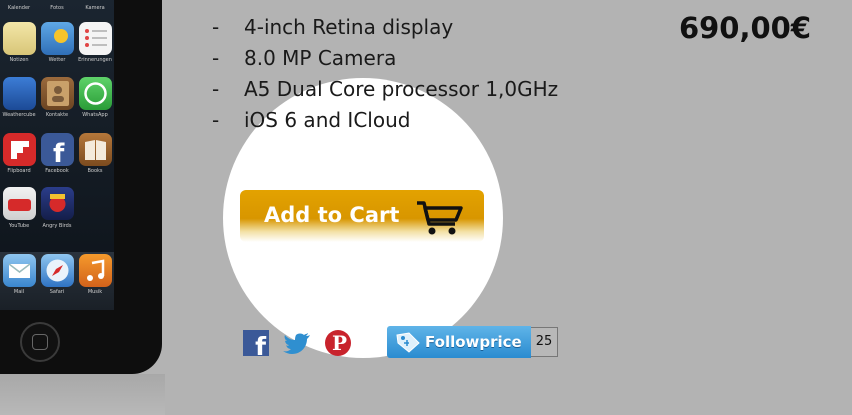 Image resolution: width=852 pixels, height=415 pixels. What do you see at coordinates (297, 343) in the screenshot?
I see `twitter-icon` at bounding box center [297, 343].